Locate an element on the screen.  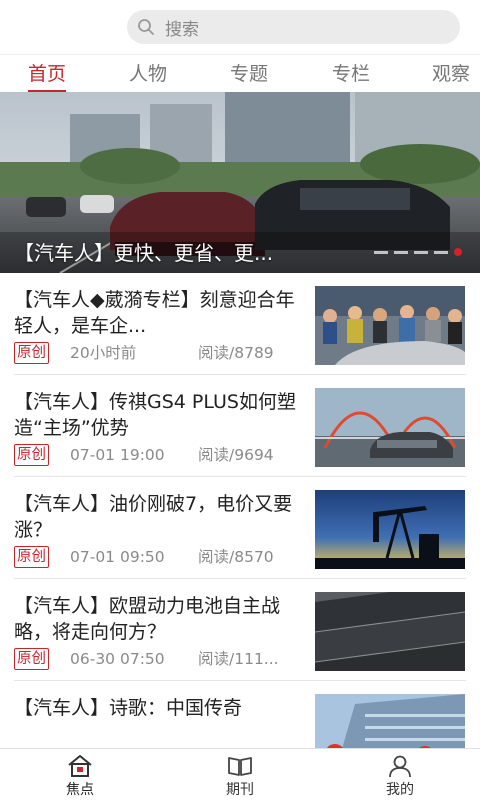
search-input: 搜索 is located at coordinates (293, 27).